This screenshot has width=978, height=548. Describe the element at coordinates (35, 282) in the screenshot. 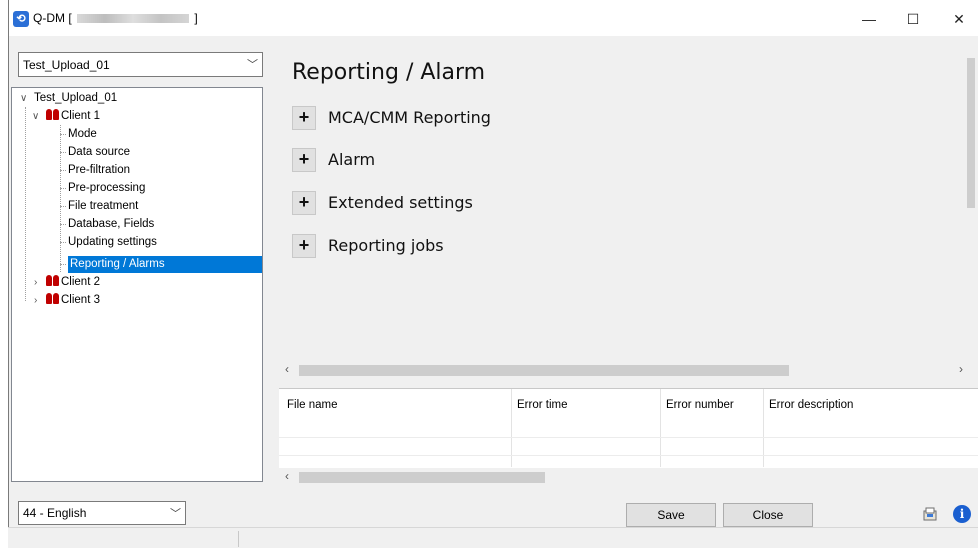

I see `client2-expander-icon: ›` at that location.